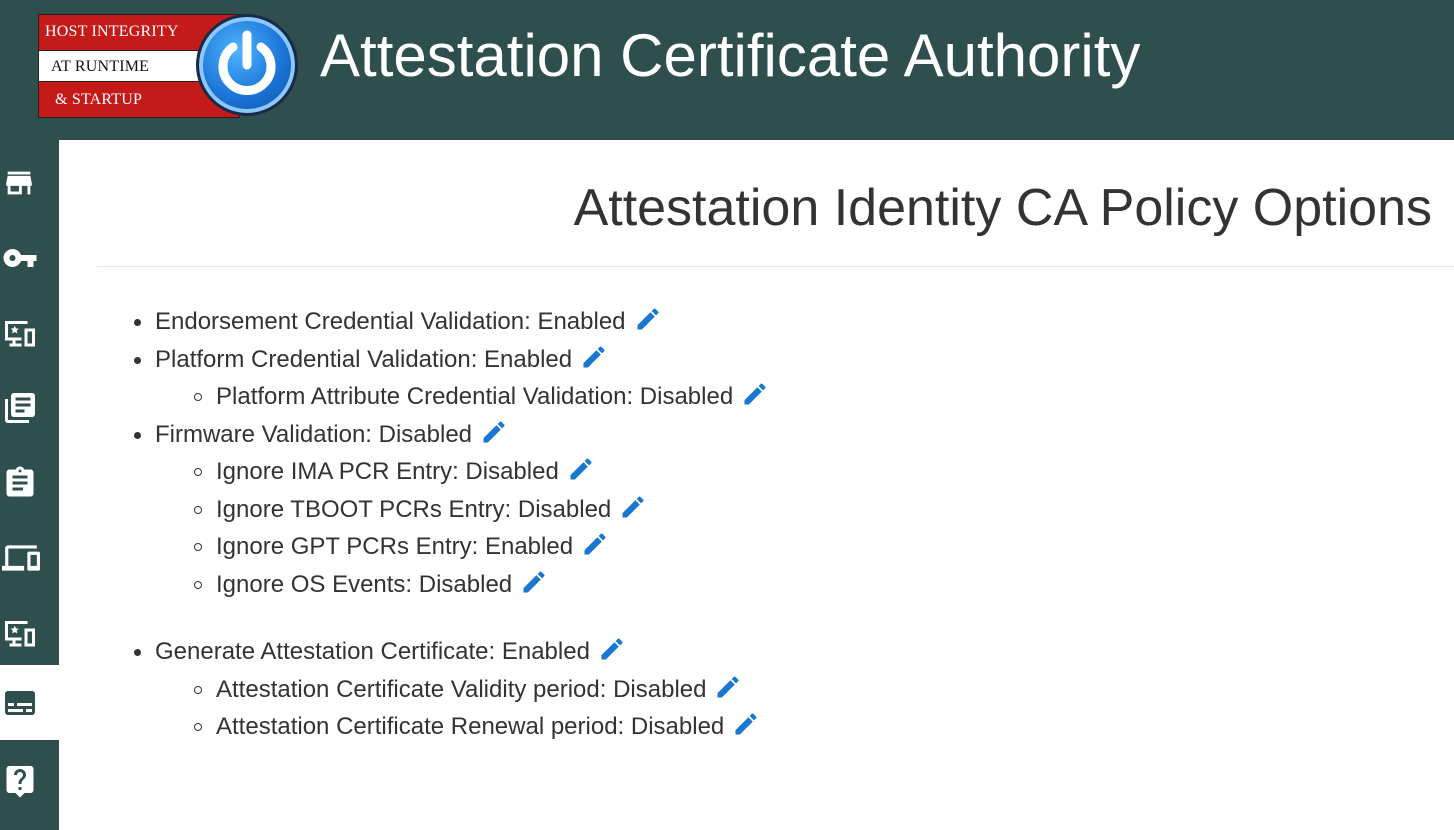 Image resolution: width=1454 pixels, height=830 pixels. What do you see at coordinates (387, 471) in the screenshot?
I see `policy-label: Ignore IMA PCR Entry: Disabled` at bounding box center [387, 471].